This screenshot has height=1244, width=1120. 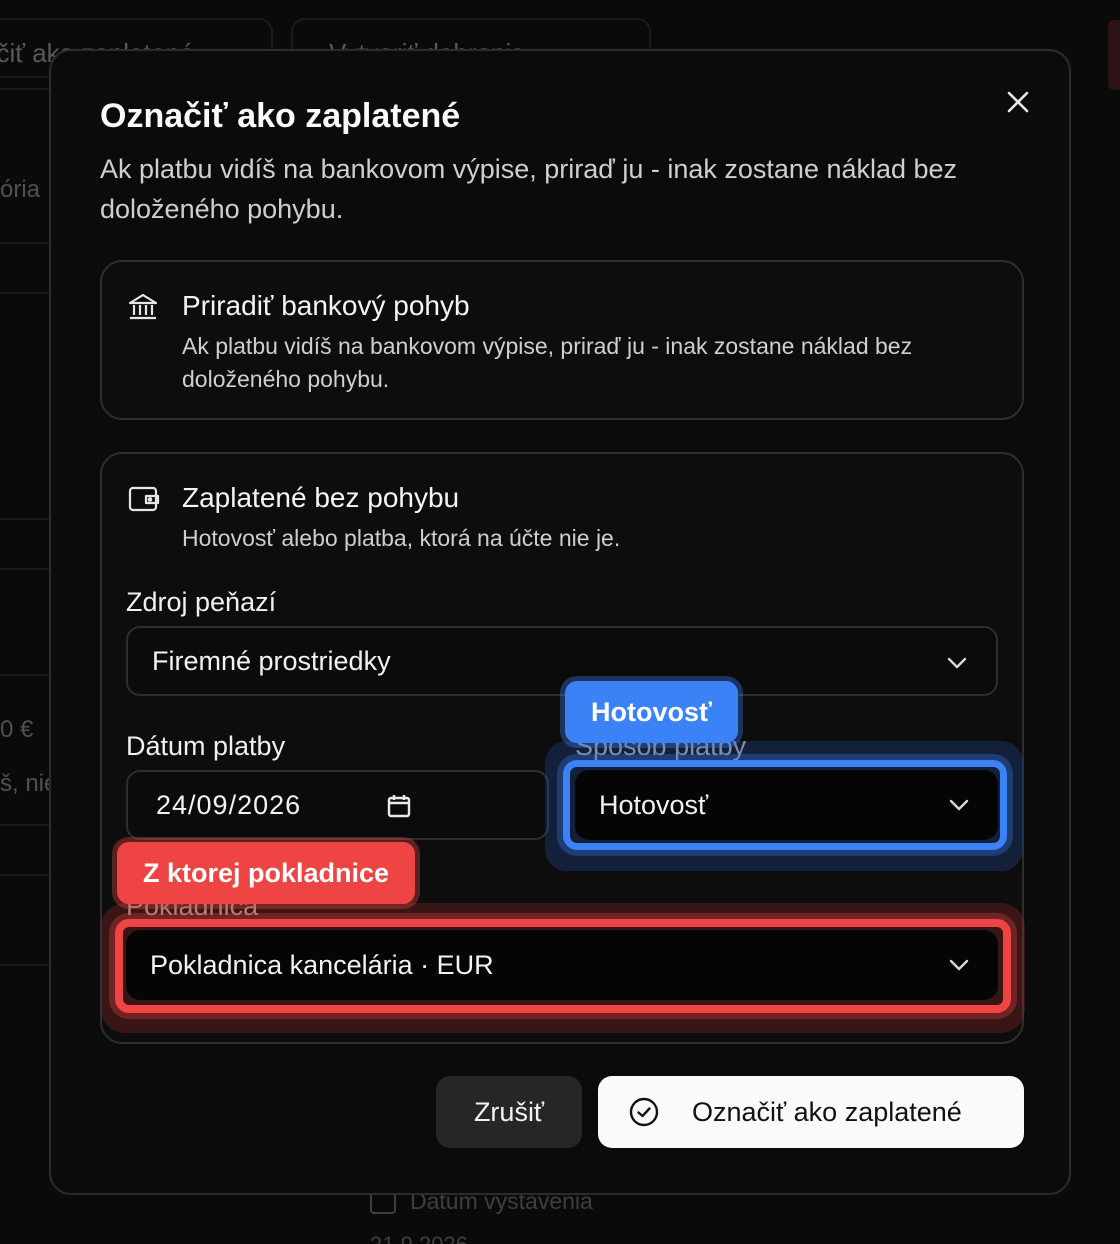 What do you see at coordinates (1114, 55) in the screenshot?
I see `background-accent` at bounding box center [1114, 55].